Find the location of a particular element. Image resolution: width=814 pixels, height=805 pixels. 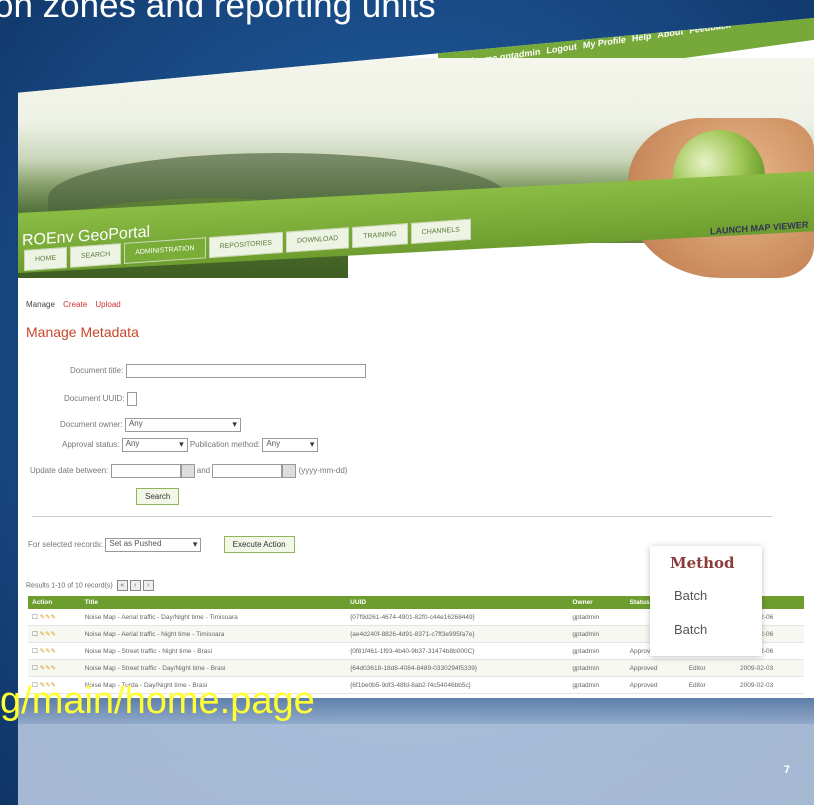

tab-download: DOWNLOAD is located at coordinates (317, 240).